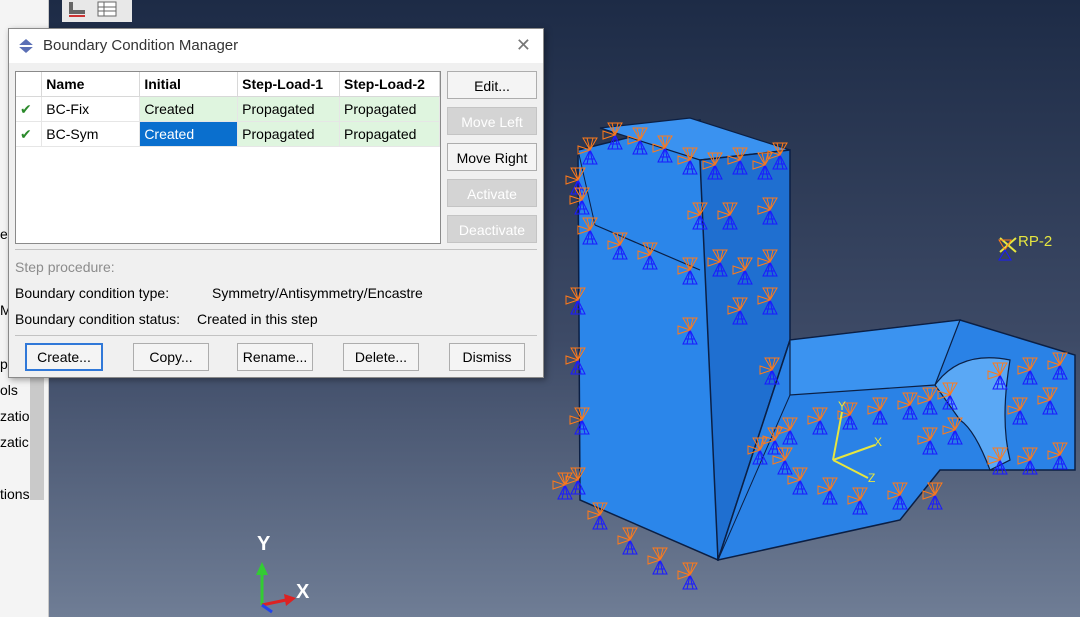 The height and width of the screenshot is (617, 1080). I want to click on tree-fragment: ols, so click(15, 390).